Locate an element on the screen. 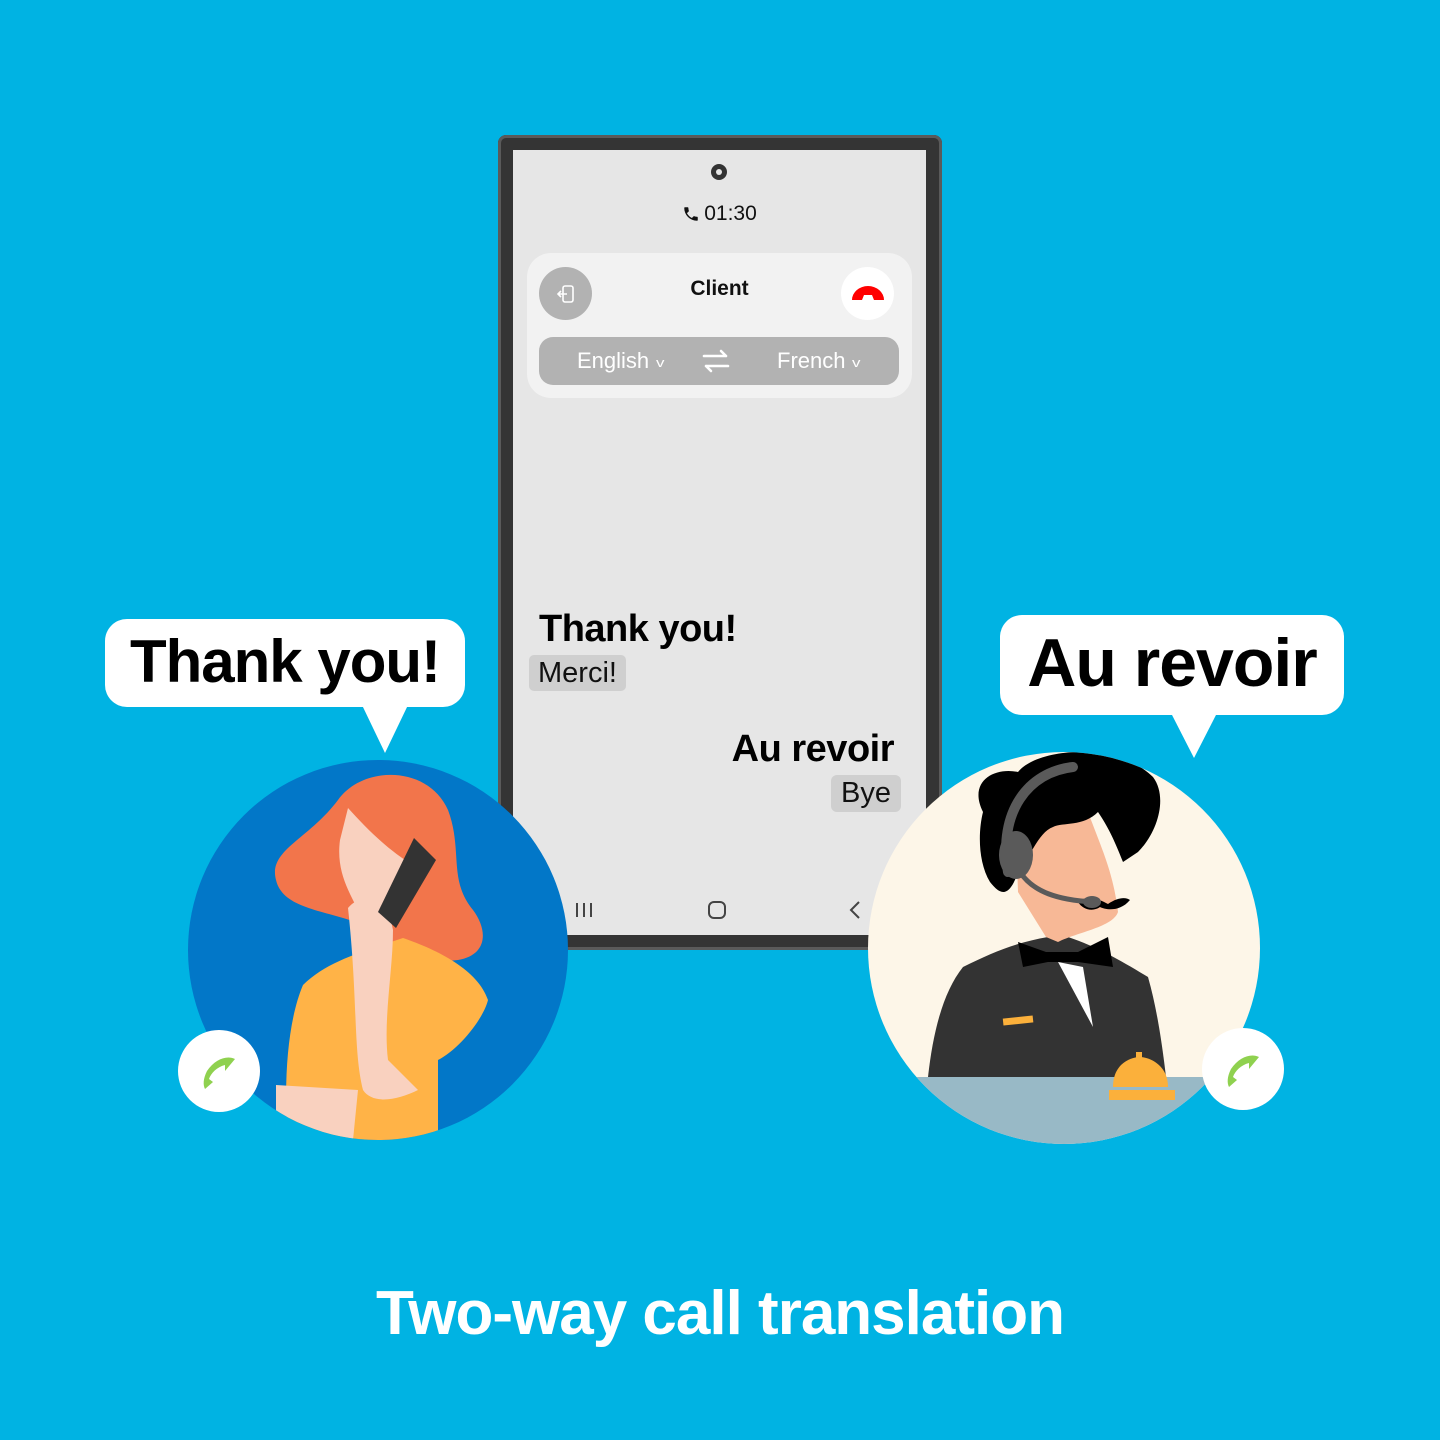 This screenshot has height=1440, width=1440. target-language-select: French v is located at coordinates (819, 361).